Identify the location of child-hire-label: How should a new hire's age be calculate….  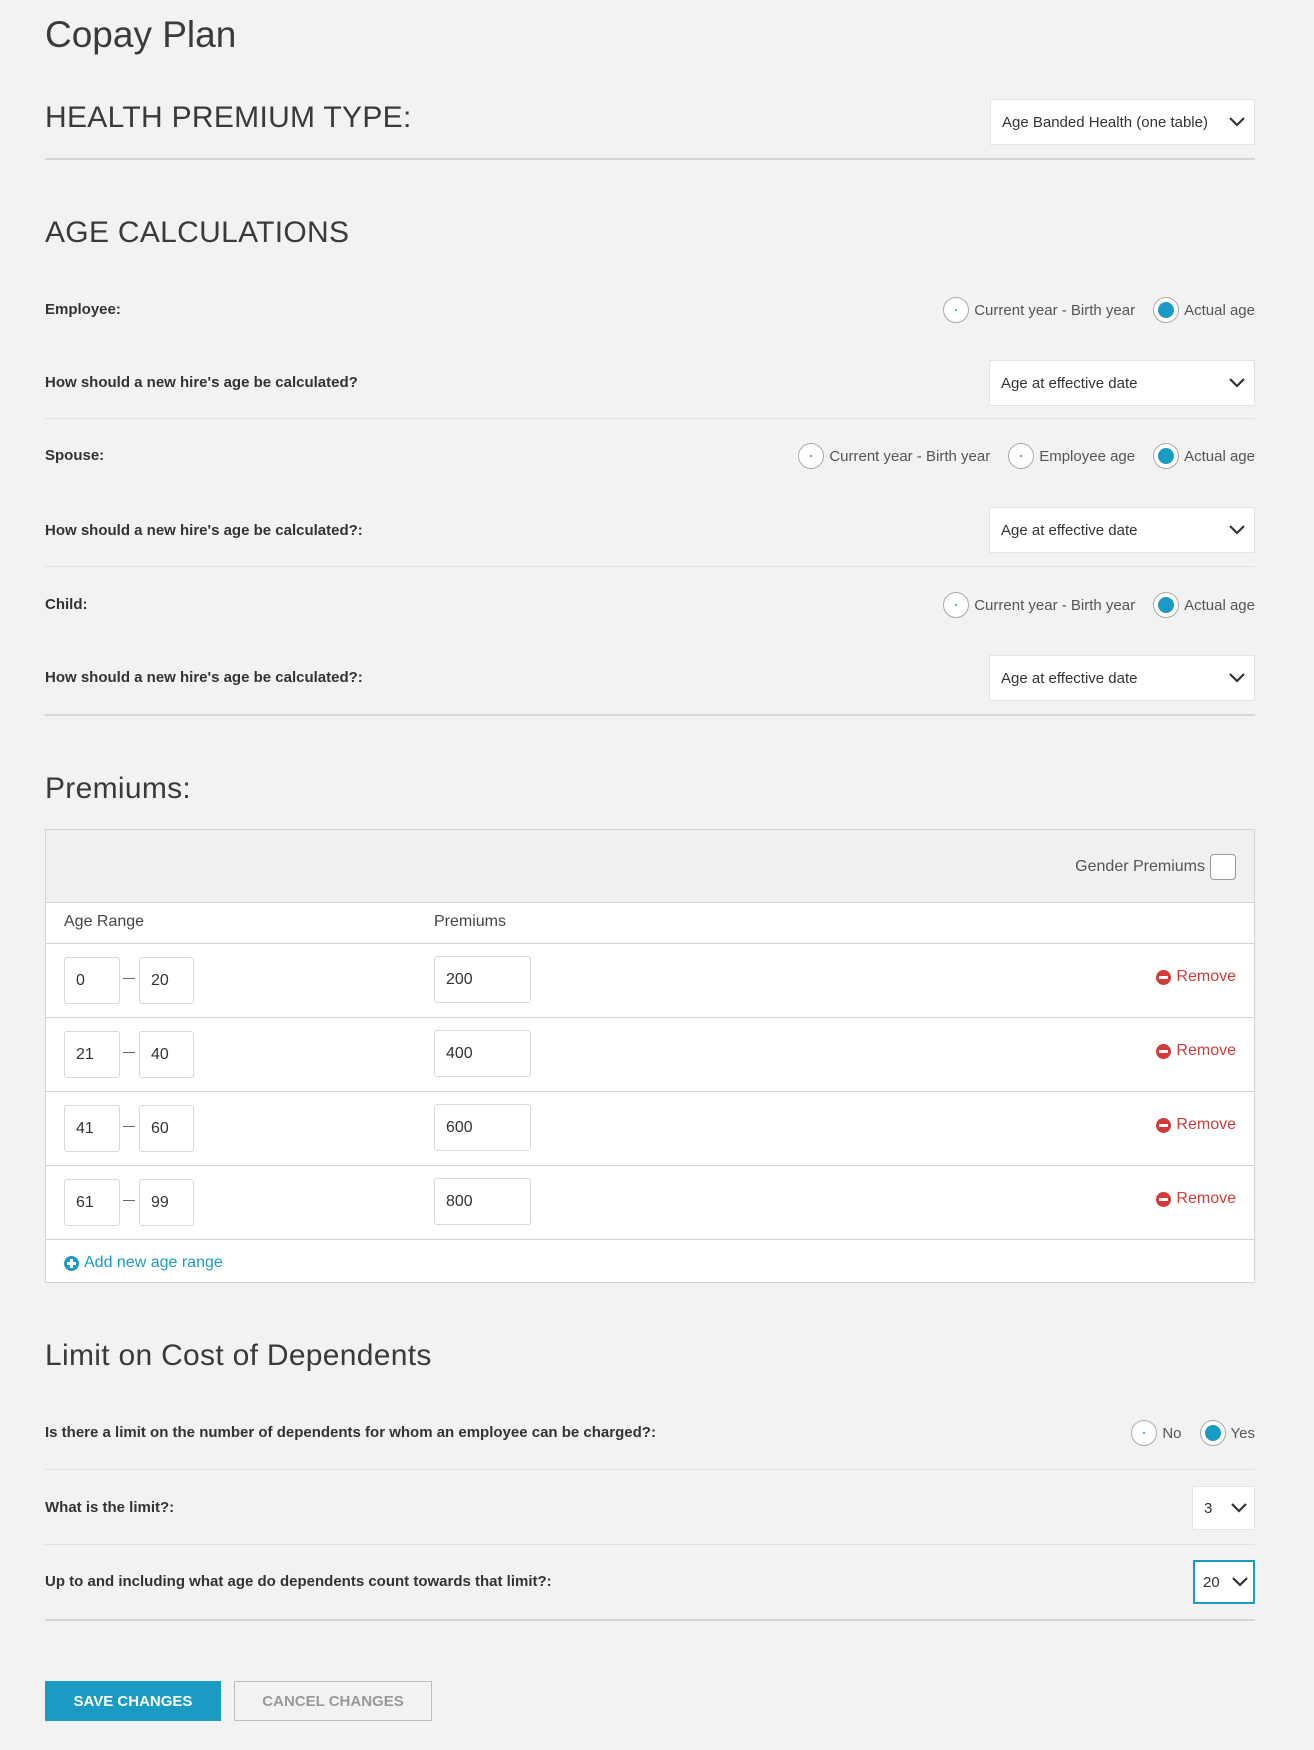
(204, 677).